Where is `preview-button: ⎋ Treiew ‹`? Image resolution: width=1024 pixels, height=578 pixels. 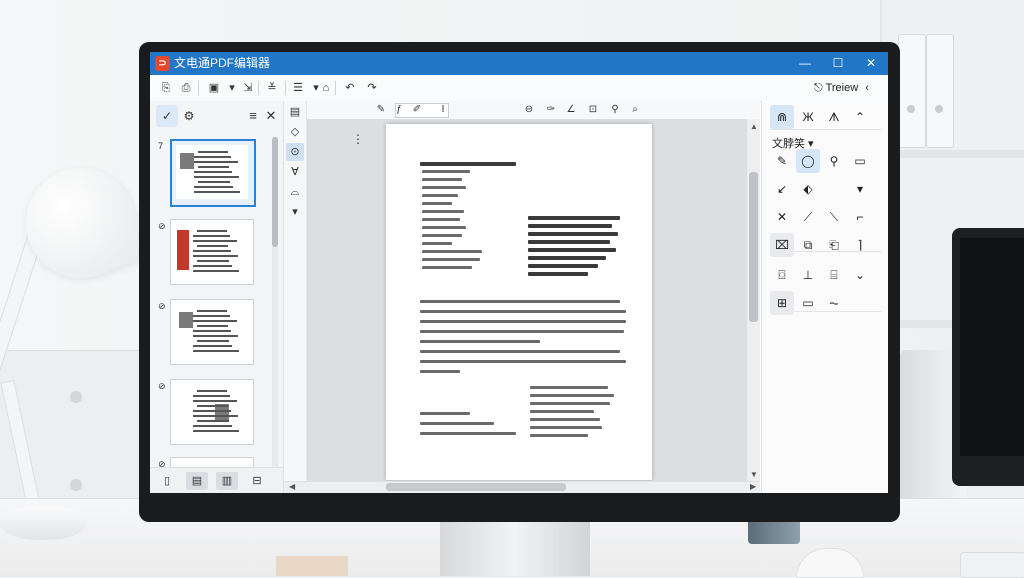
preview-button: ⎋ Treiew ‹ is located at coordinates (841, 88).